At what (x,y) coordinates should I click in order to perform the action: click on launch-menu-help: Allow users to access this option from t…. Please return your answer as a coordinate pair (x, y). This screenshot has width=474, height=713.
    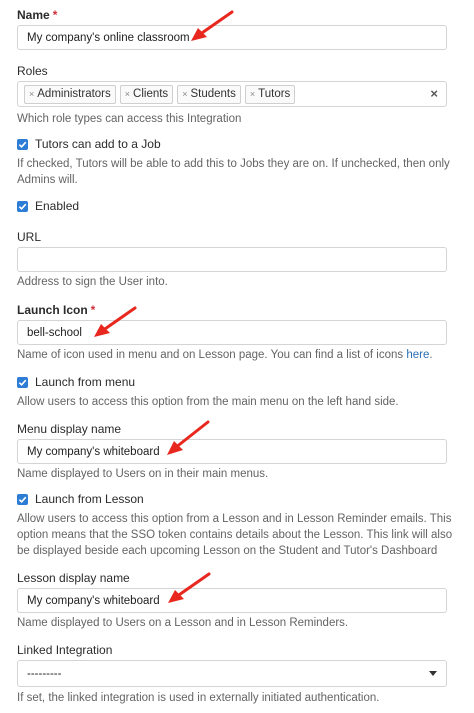
    Looking at the image, I should click on (208, 402).